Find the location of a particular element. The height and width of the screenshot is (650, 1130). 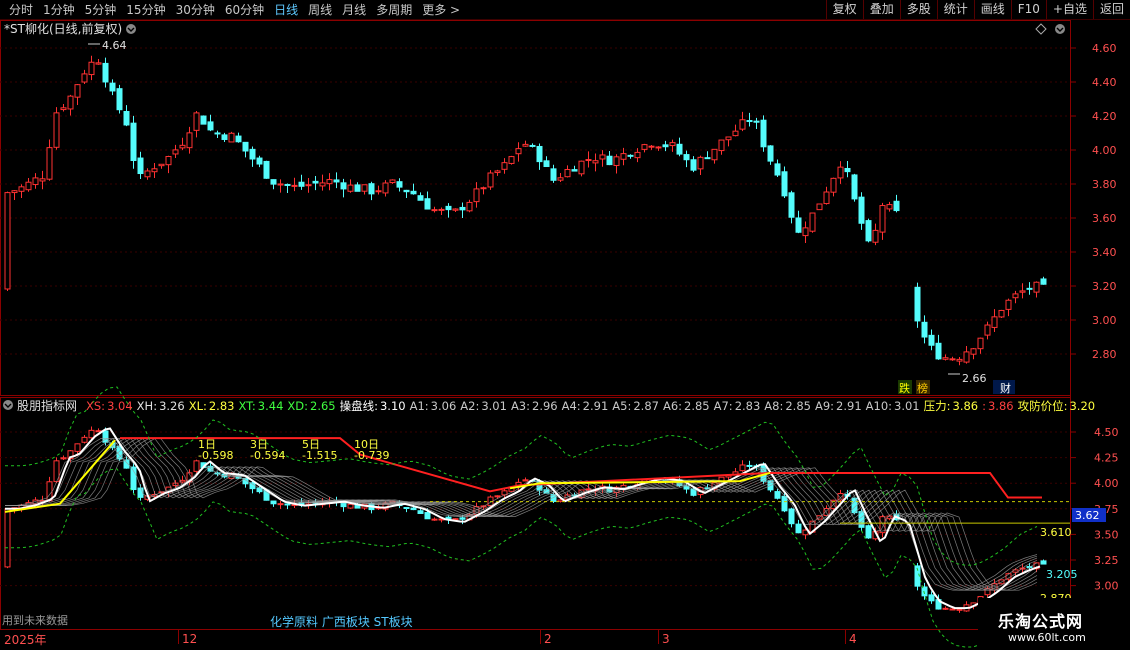

badge-bang: 榜 is located at coordinates (922, 388).